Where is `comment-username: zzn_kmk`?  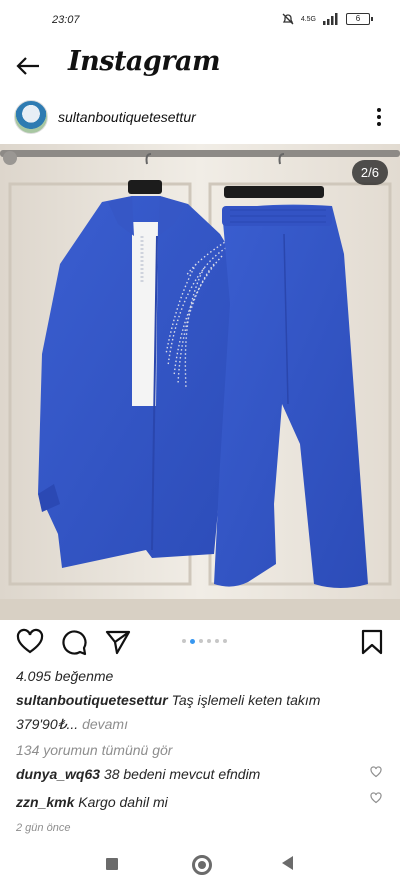 comment-username: zzn_kmk is located at coordinates (45, 802).